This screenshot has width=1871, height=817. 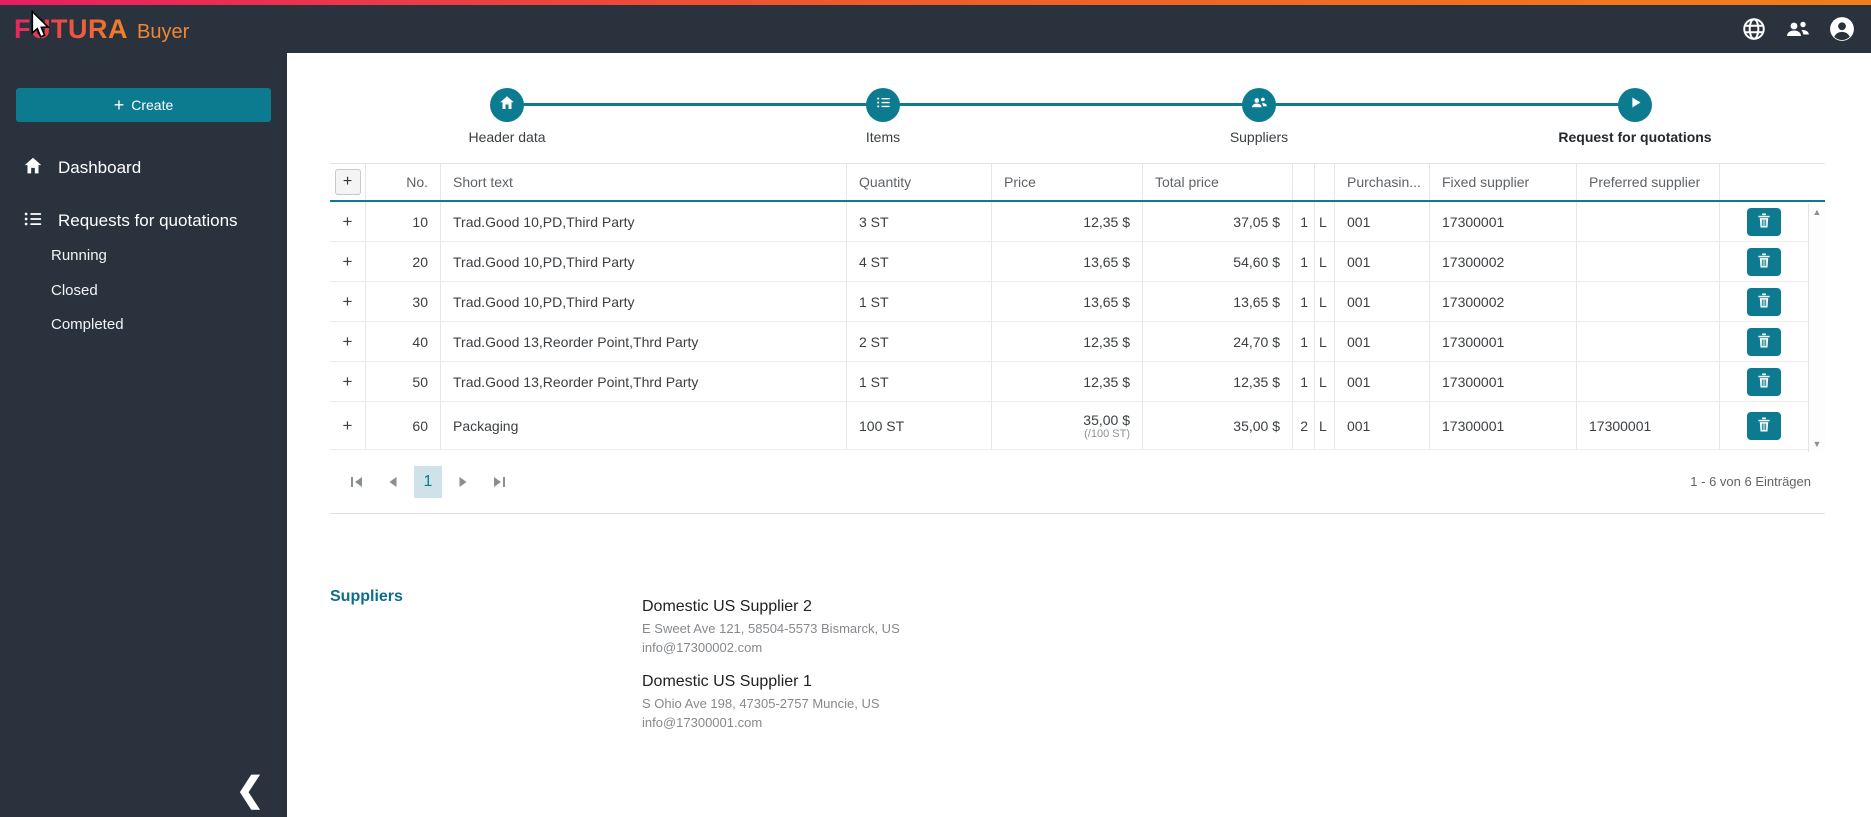 I want to click on sidebar-item-closed: Closed, so click(x=143, y=290).